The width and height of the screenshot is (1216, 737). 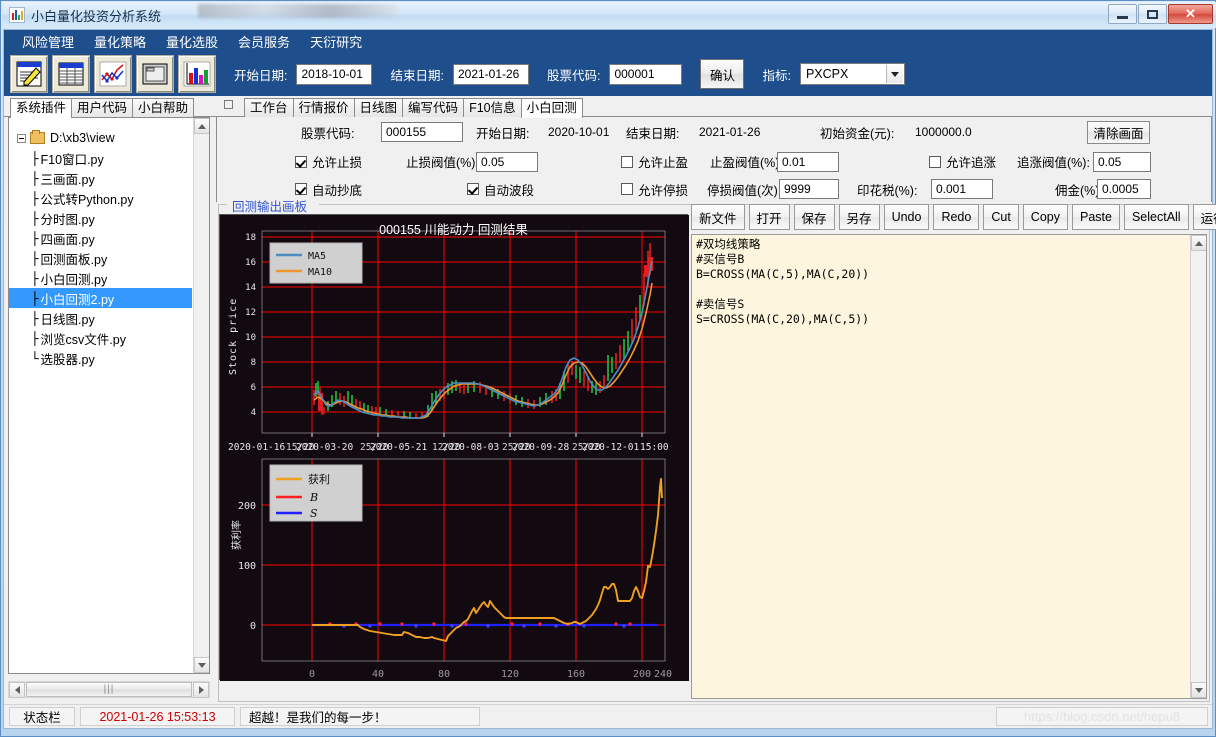 I want to click on stoploss-threshold-label: 止损阀值(%):, so click(x=442, y=163).